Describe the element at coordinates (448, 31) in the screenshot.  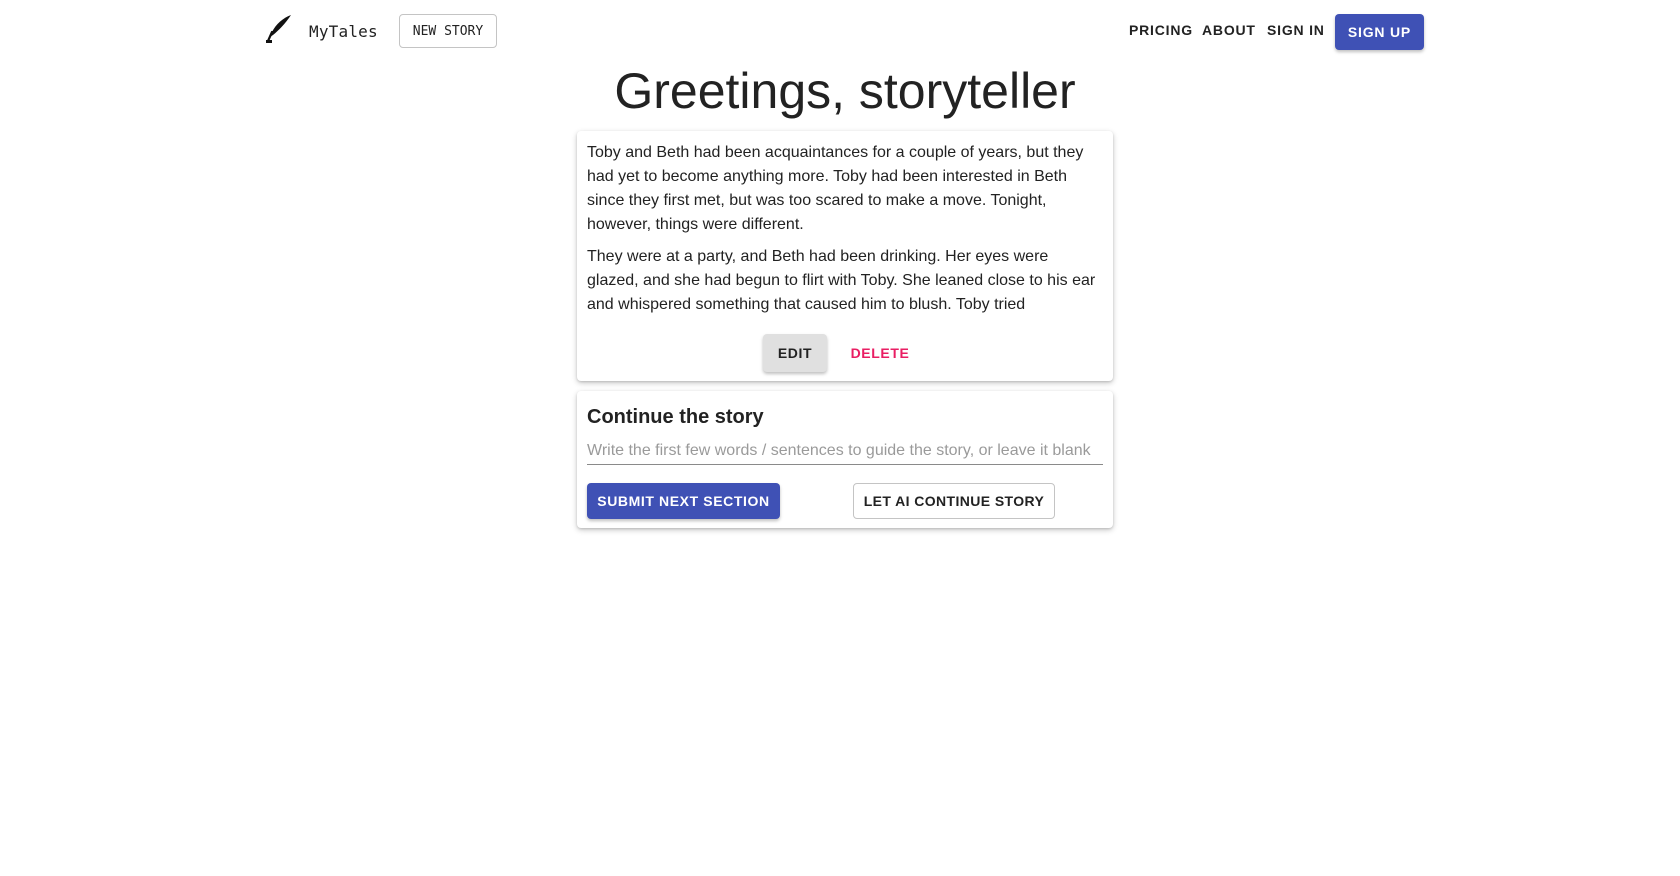
I see `new-story-button: NEW STORY` at that location.